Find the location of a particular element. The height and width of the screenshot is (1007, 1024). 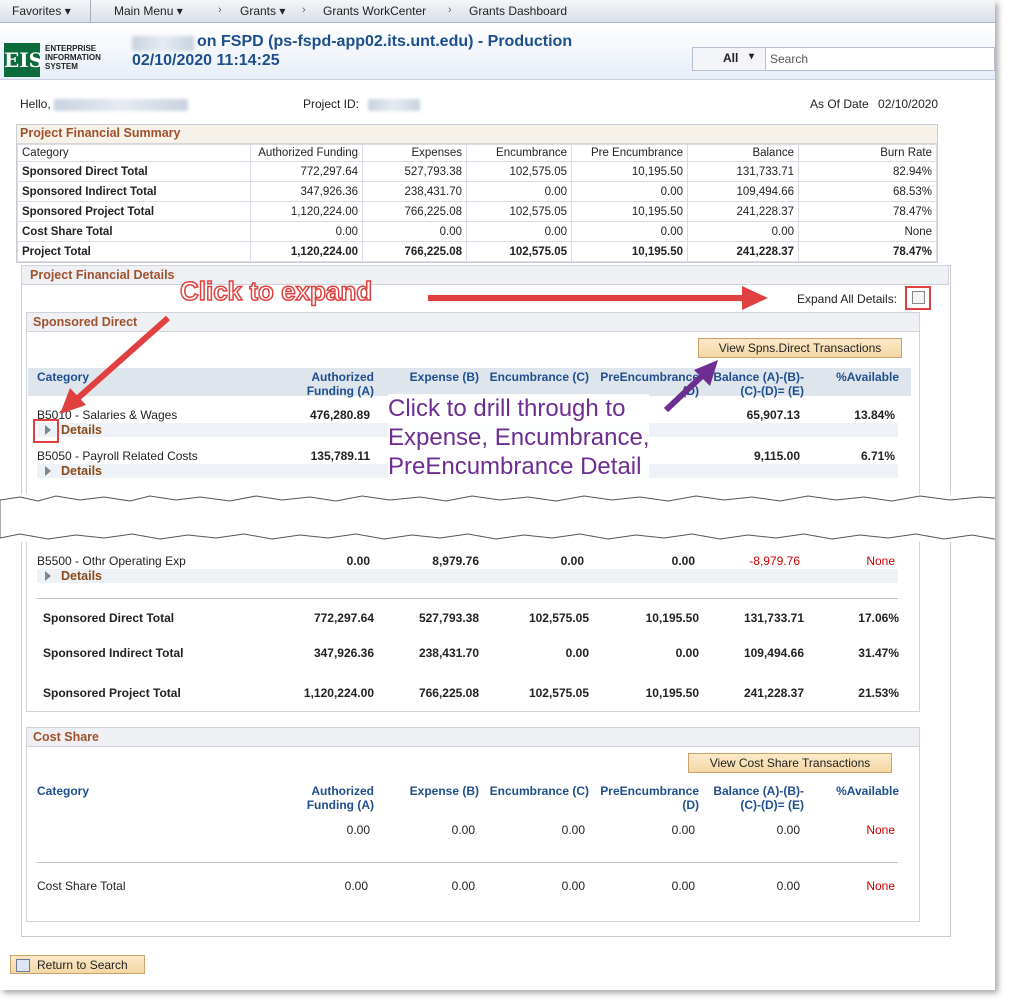

total-available: 21.53% is located at coordinates (878, 693).